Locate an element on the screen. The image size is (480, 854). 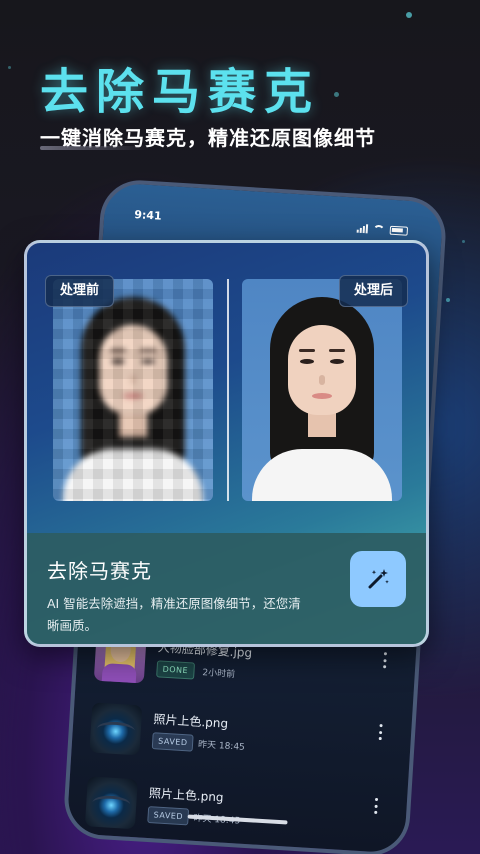
status-icons is located at coordinates (382, 230).